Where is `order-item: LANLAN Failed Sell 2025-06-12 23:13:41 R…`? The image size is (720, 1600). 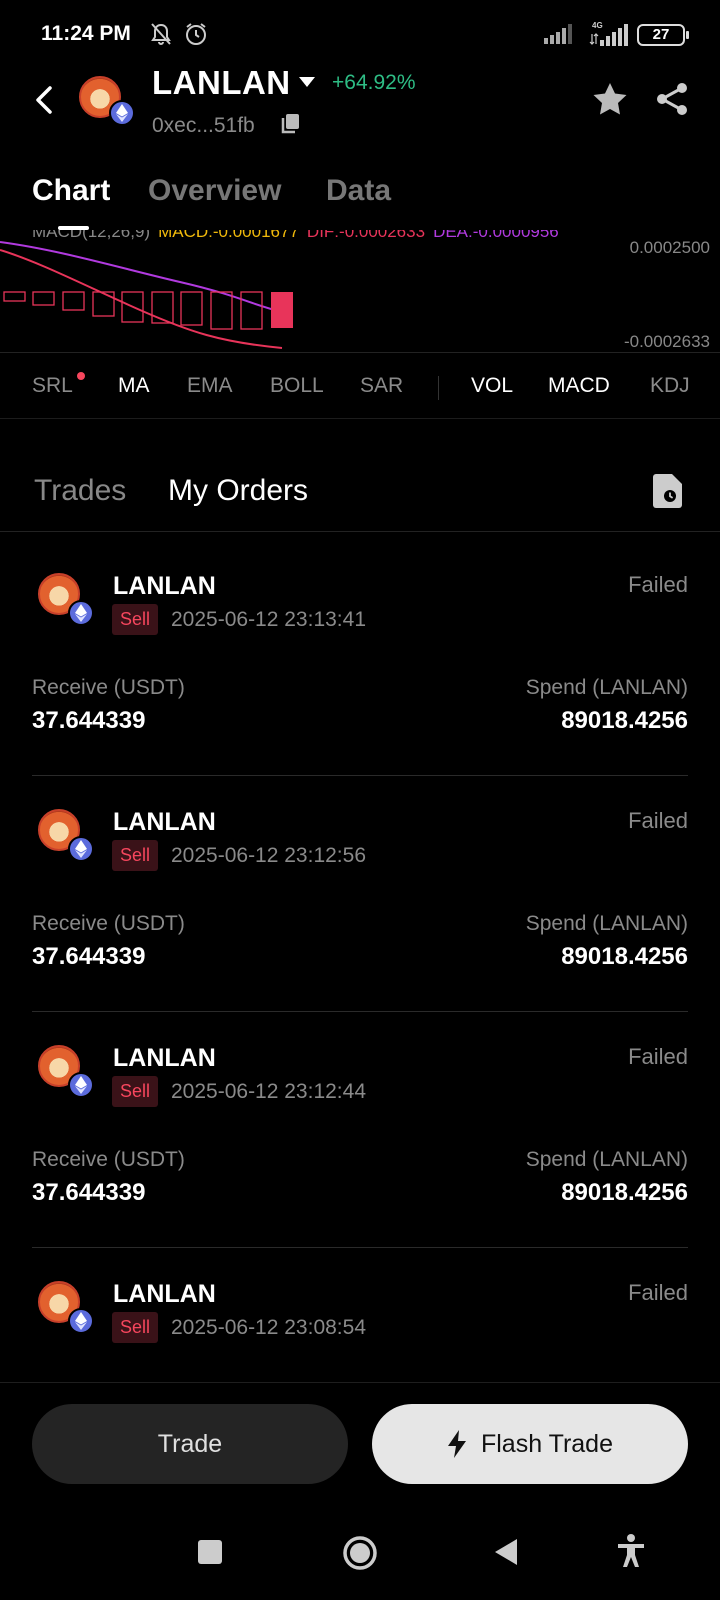
order-item: LANLAN Failed Sell 2025-06-12 23:13:41 R… is located at coordinates (360, 658).